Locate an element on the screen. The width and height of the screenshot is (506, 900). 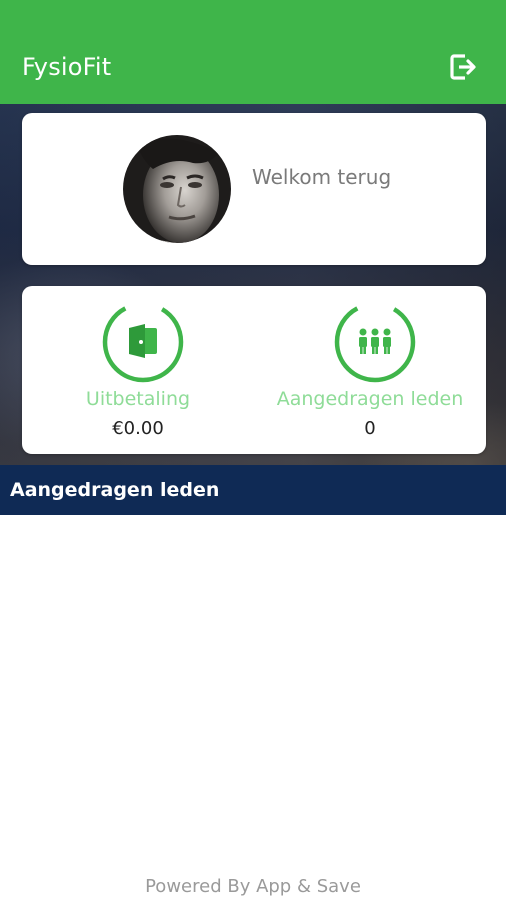
avatar is located at coordinates (177, 189).